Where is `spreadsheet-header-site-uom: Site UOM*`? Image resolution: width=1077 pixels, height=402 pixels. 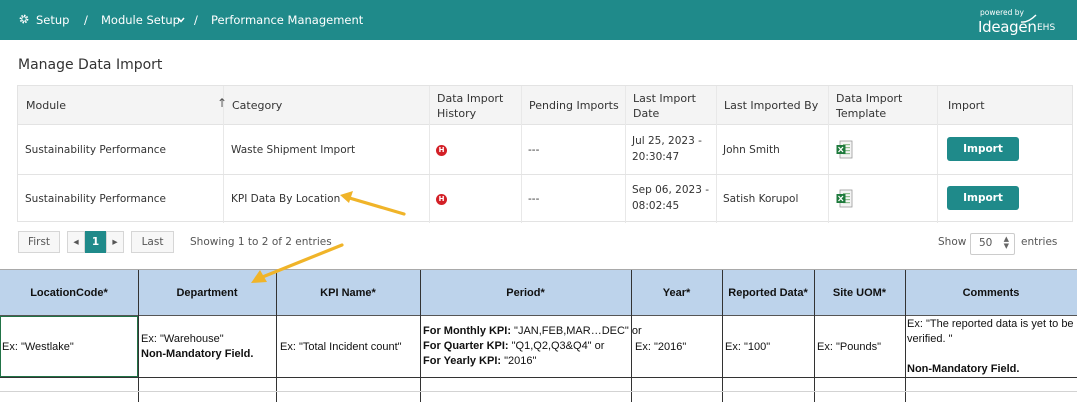
spreadsheet-header-site-uom: Site UOM* is located at coordinates (859, 293).